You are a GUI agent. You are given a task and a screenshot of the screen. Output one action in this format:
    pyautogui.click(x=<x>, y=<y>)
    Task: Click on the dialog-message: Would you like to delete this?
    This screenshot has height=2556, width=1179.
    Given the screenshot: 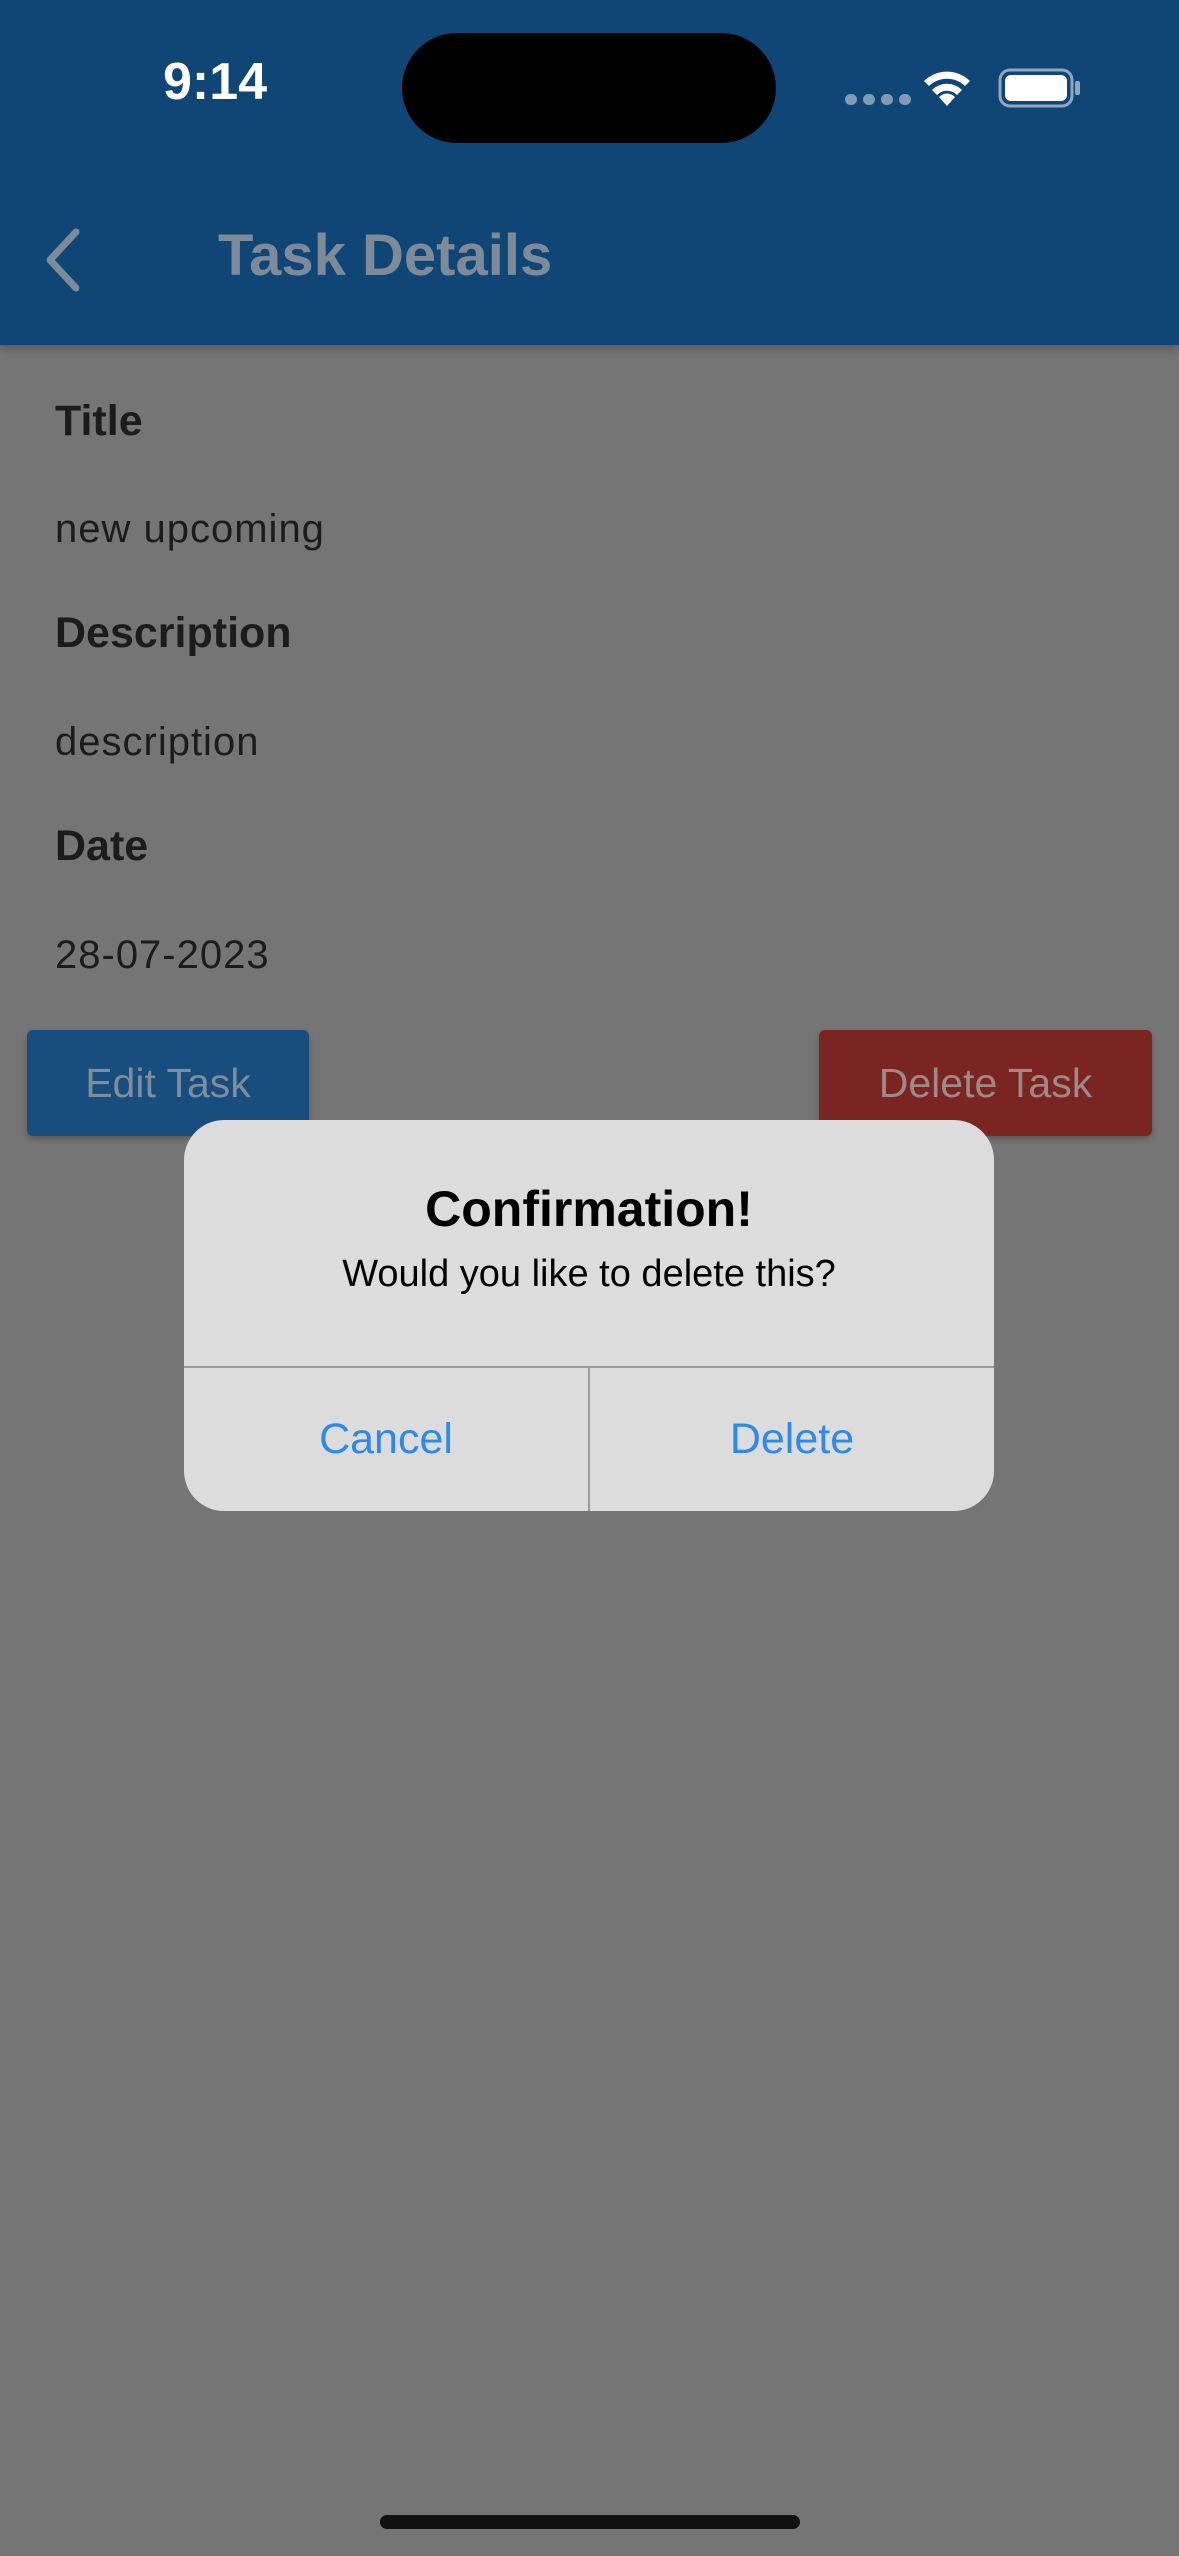 What is the action you would take?
    pyautogui.click(x=589, y=1274)
    